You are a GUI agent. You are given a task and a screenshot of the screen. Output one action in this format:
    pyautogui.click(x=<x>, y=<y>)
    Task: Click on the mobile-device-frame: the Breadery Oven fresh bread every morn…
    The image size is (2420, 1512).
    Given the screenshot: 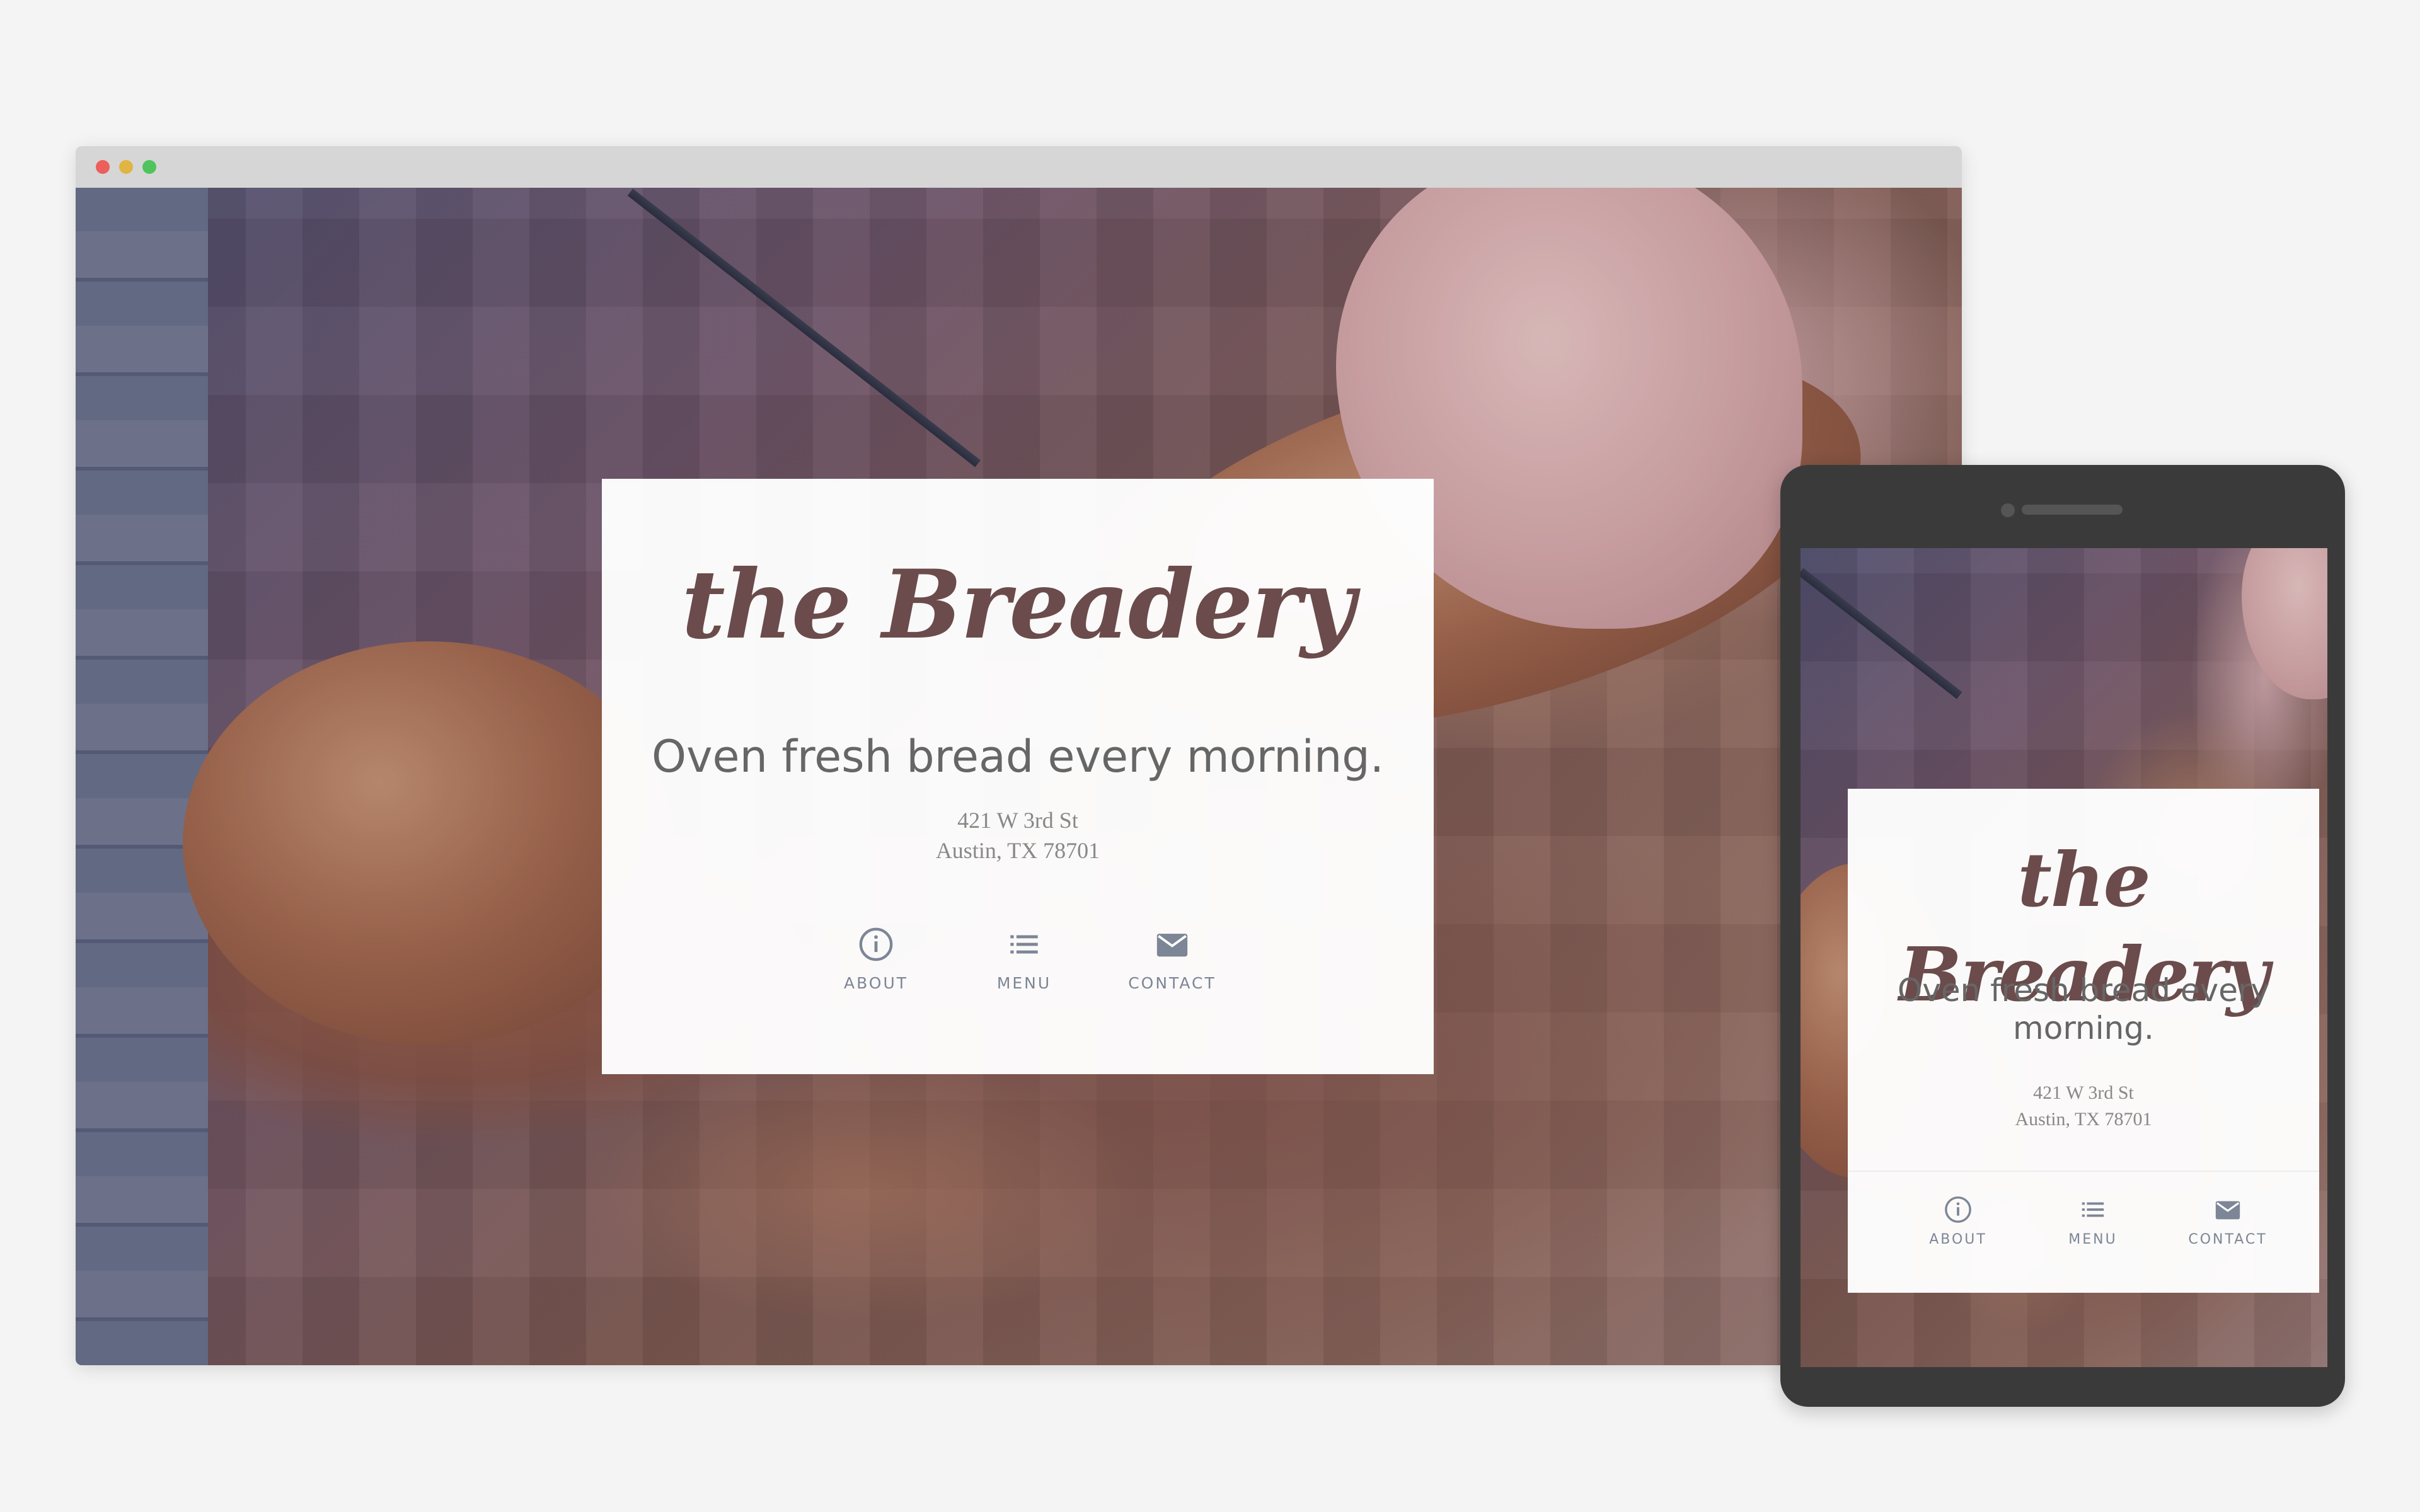 What is the action you would take?
    pyautogui.click(x=2063, y=936)
    